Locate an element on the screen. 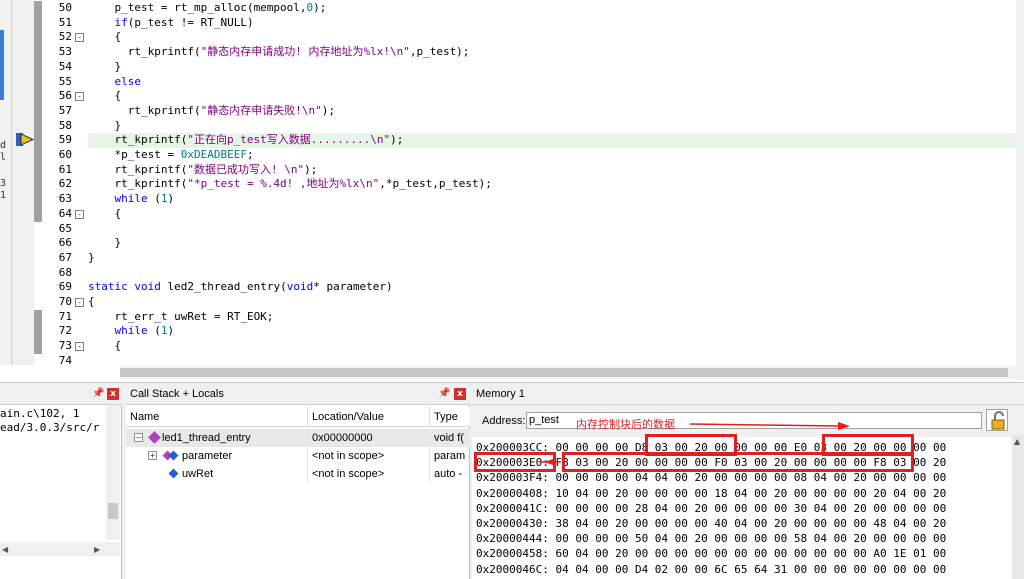  editor-horizontal-scrollbar is located at coordinates (568, 372).